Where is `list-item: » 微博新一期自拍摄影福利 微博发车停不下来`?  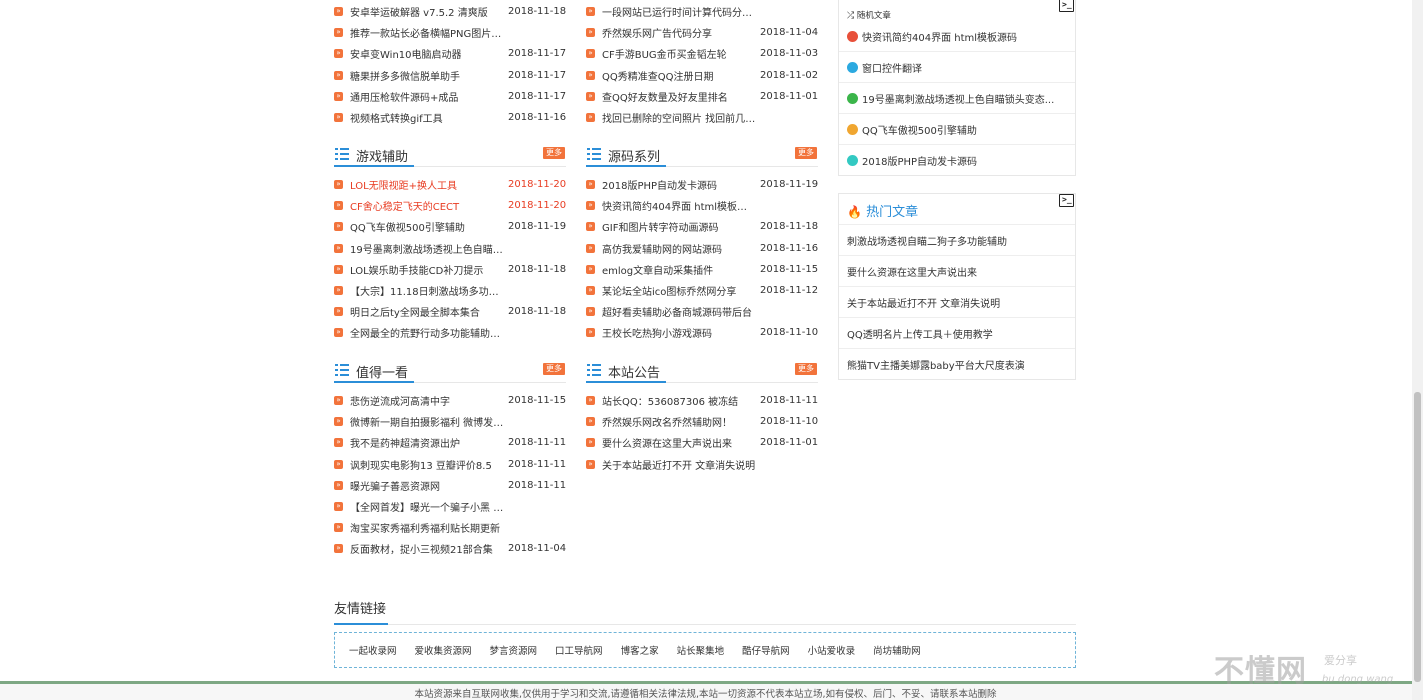 list-item: » 微博新一期自拍摄影福利 微博发车停不下来 is located at coordinates (450, 421).